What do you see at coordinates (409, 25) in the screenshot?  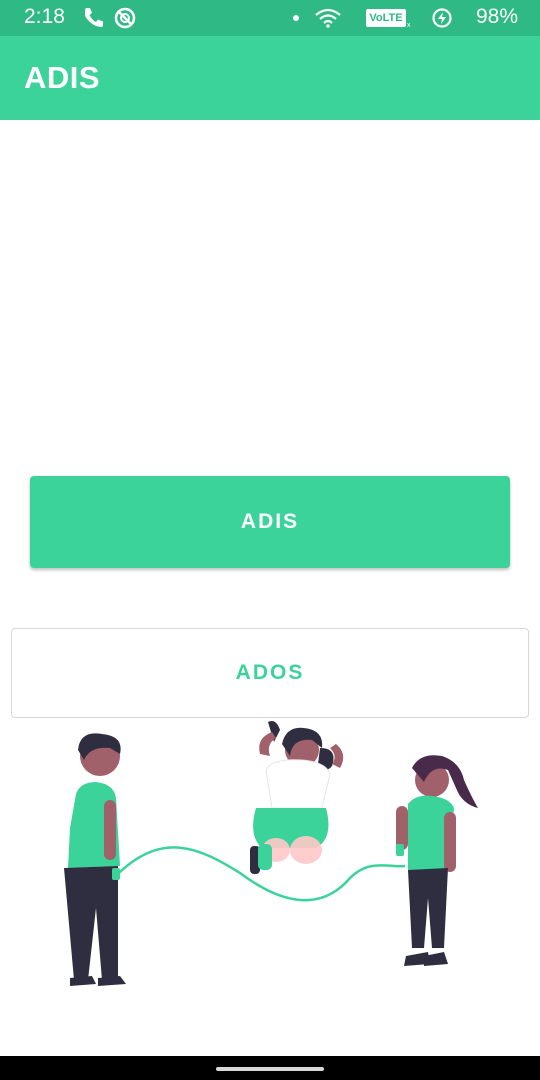 I see `svg-text: x` at bounding box center [409, 25].